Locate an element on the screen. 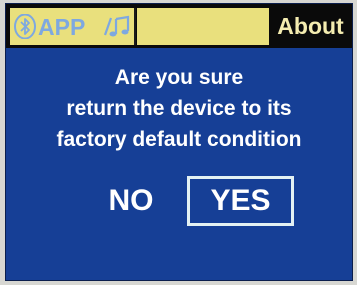 The height and width of the screenshot is (285, 357). tab-about-label: About is located at coordinates (310, 26).